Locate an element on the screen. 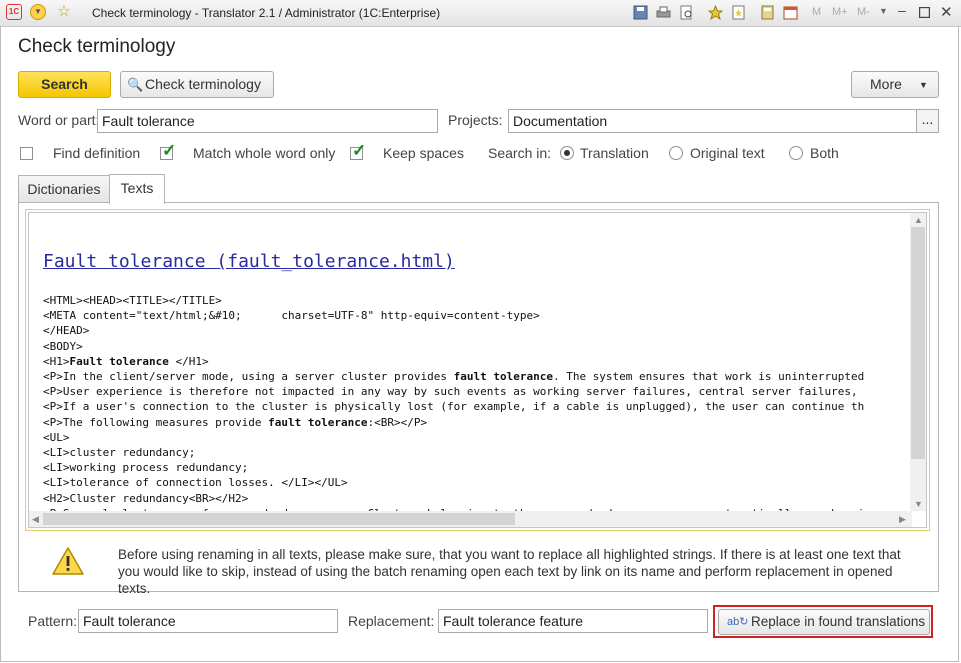 Image resolution: width=961 pixels, height=663 pixels. memory-add-button: M+ is located at coordinates (840, 12).